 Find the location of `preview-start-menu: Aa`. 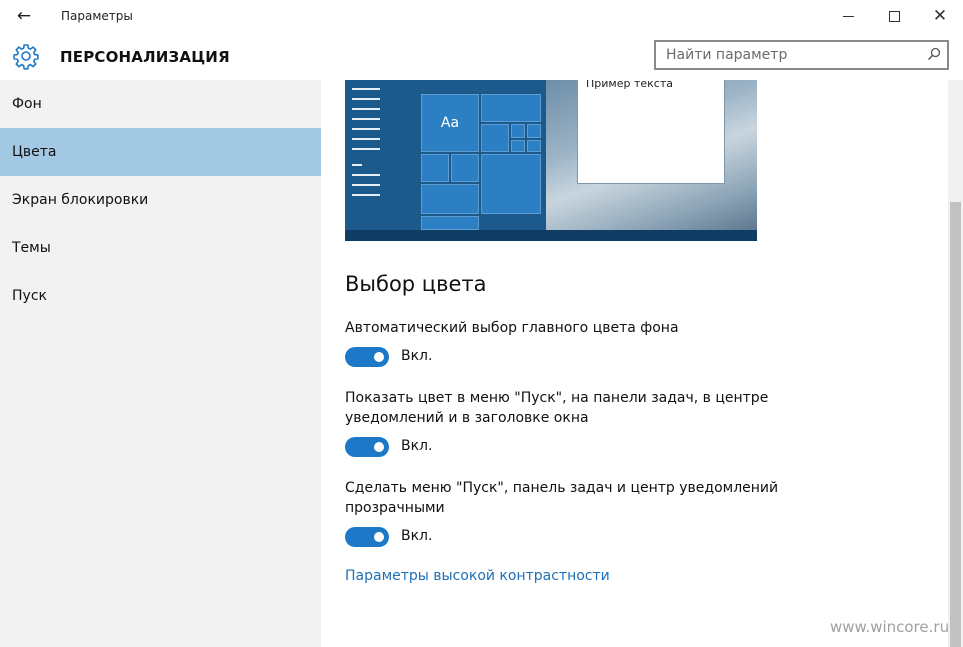

preview-start-menu: Aa is located at coordinates (445, 155).